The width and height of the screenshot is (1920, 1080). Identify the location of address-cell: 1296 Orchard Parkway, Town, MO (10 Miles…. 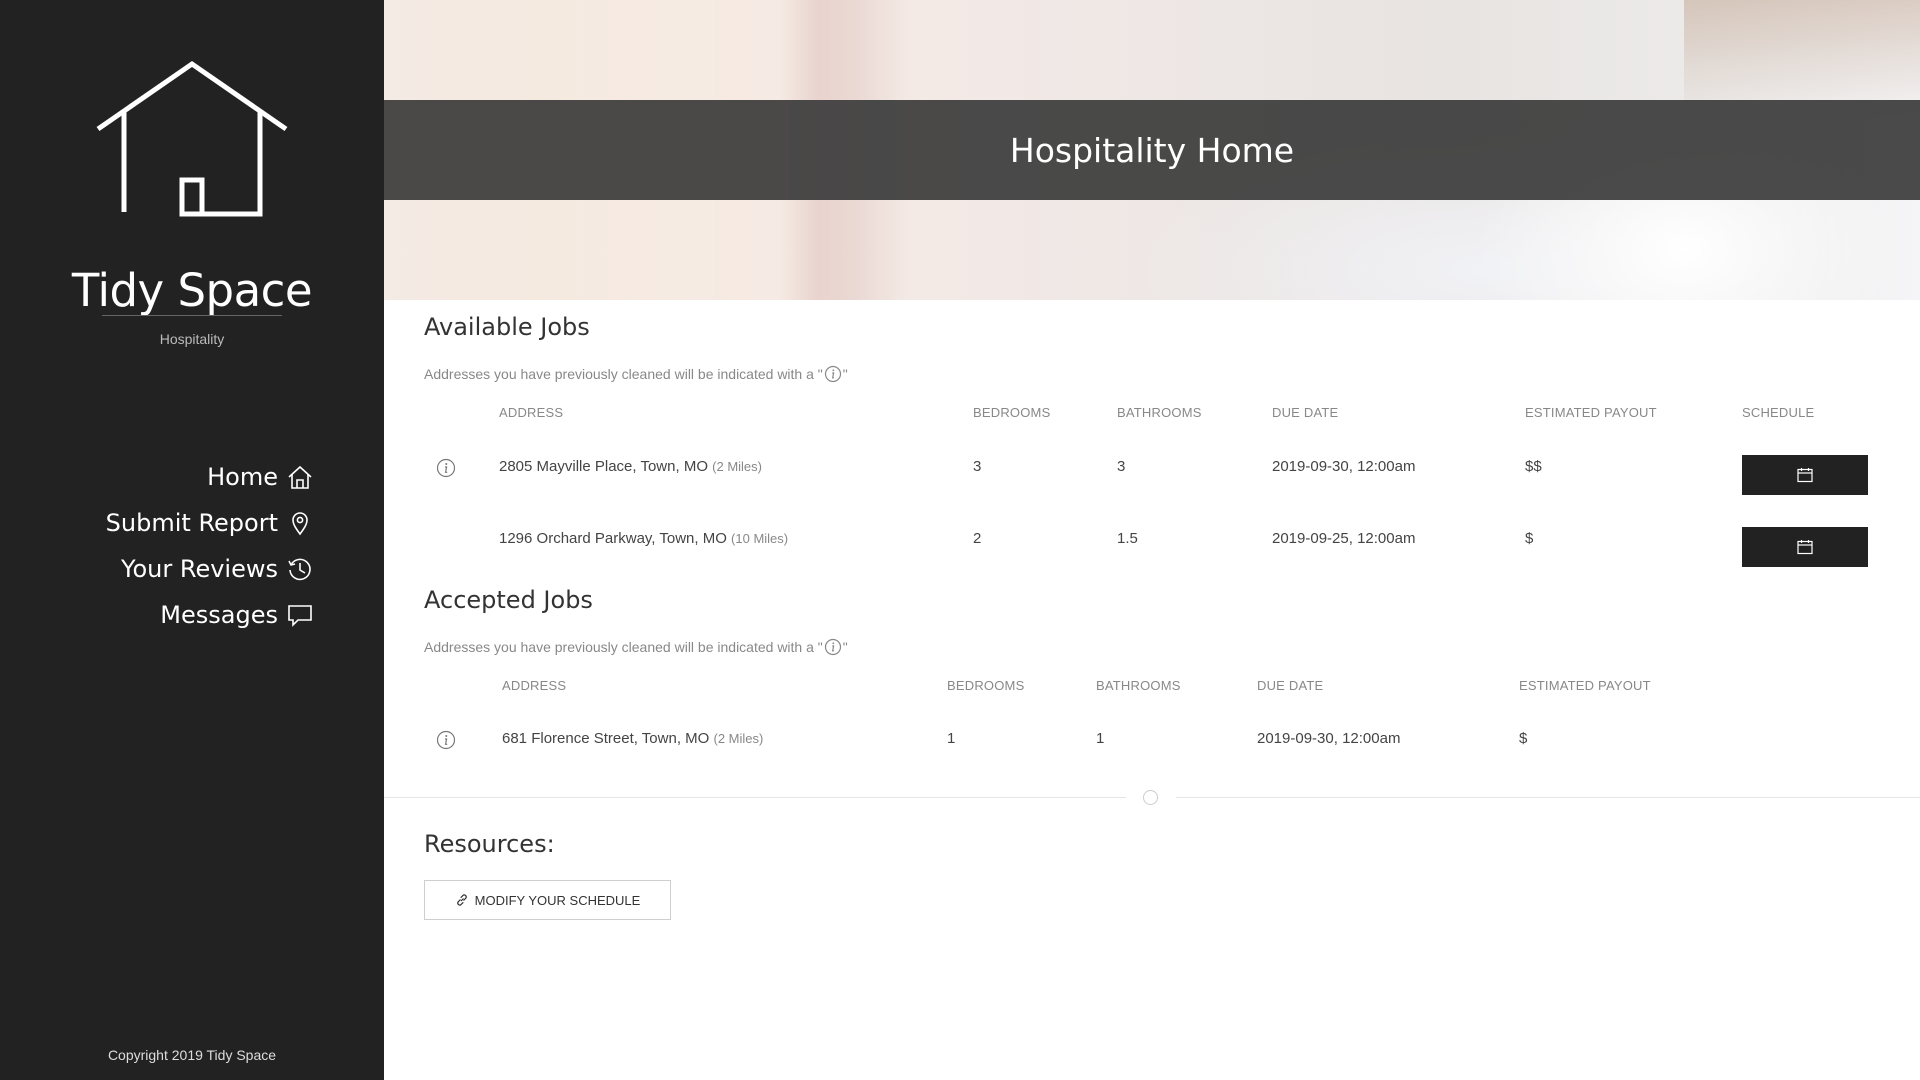
(643, 538).